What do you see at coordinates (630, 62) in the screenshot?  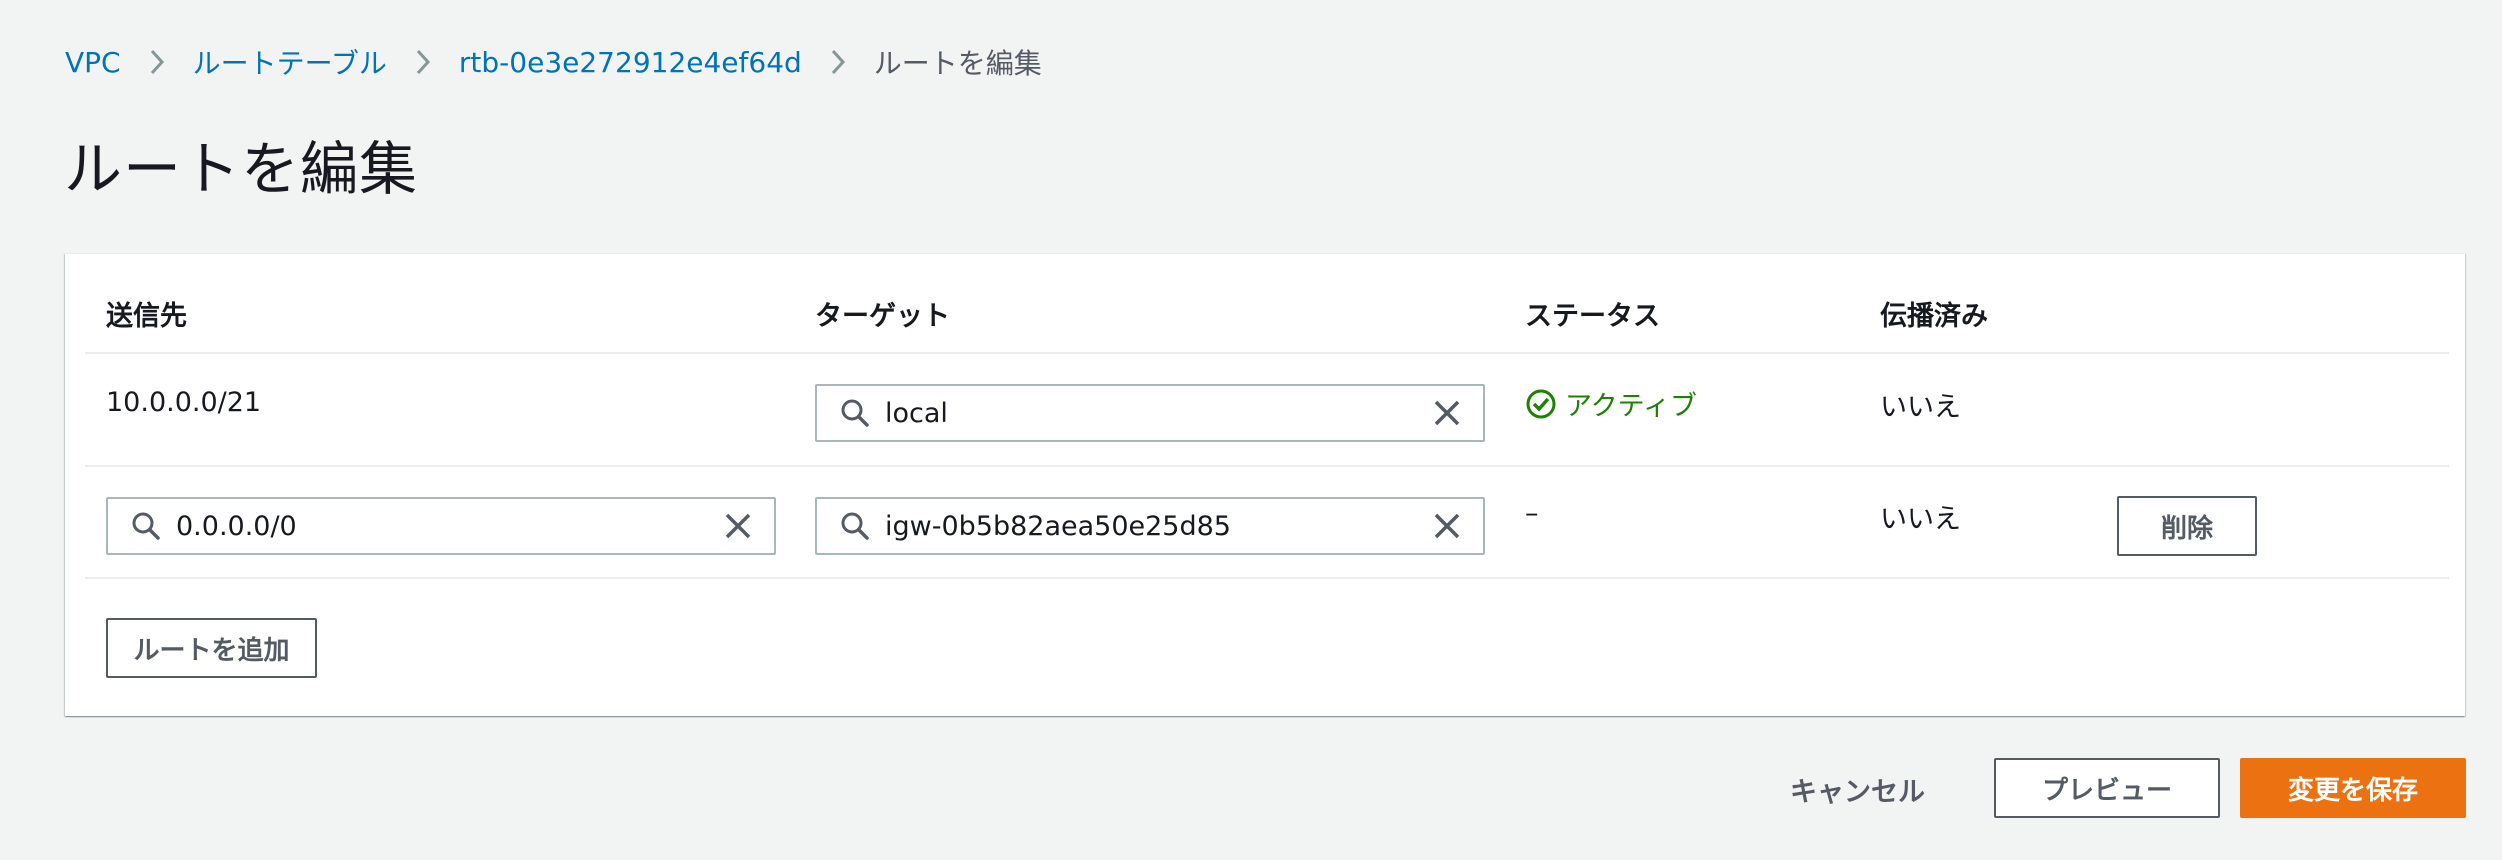 I see `breadcrumb-route-table-id: rtb-0e3e272912e4ef64d` at bounding box center [630, 62].